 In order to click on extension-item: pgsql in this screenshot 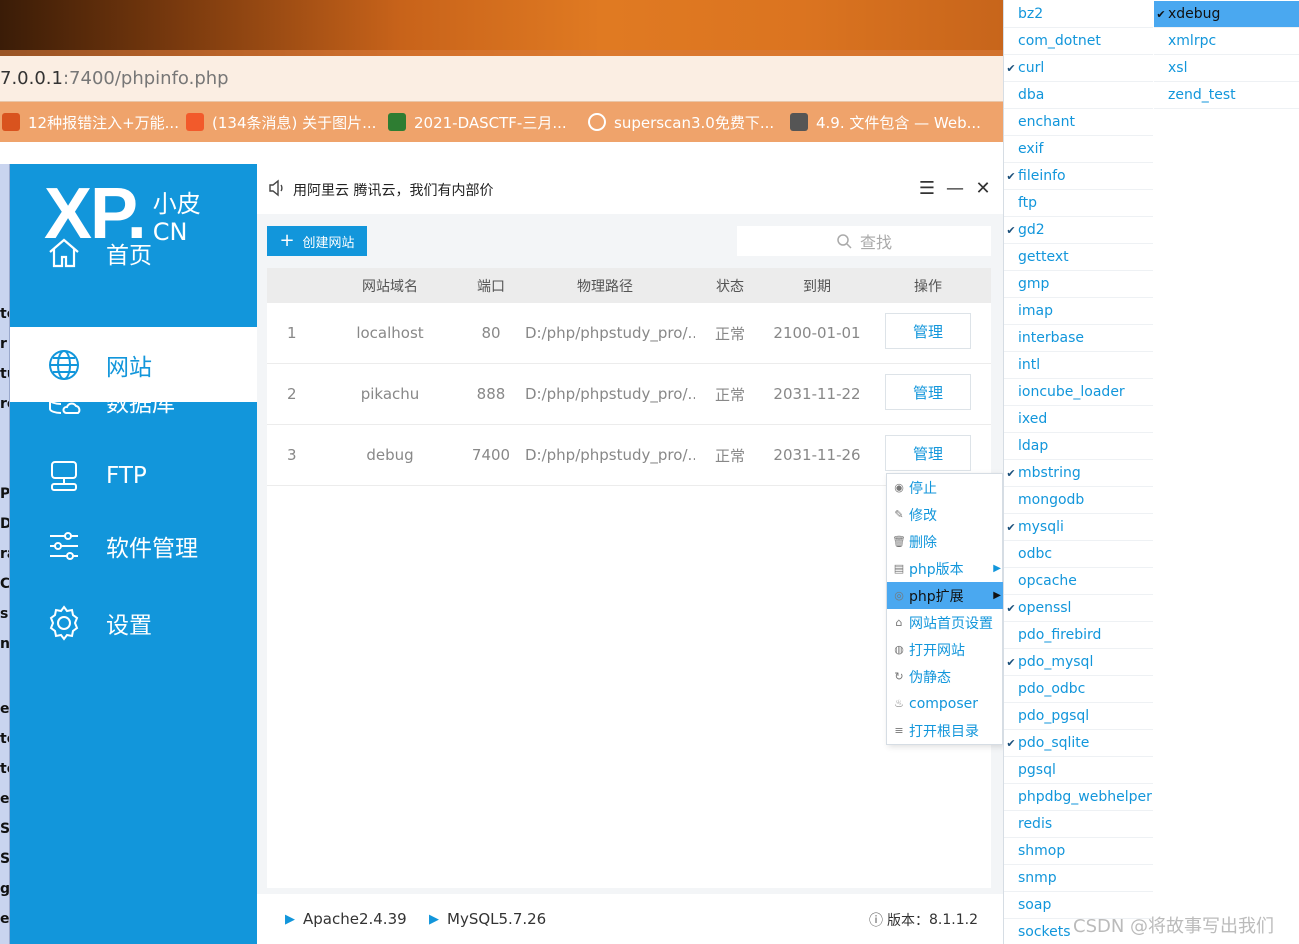, I will do `click(1078, 770)`.